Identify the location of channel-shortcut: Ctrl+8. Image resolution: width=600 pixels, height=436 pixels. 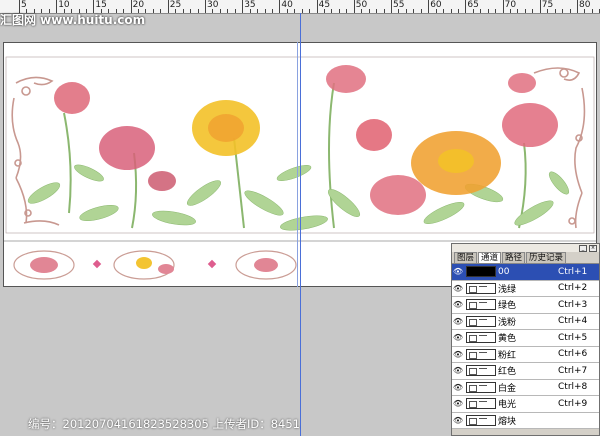
(573, 387).